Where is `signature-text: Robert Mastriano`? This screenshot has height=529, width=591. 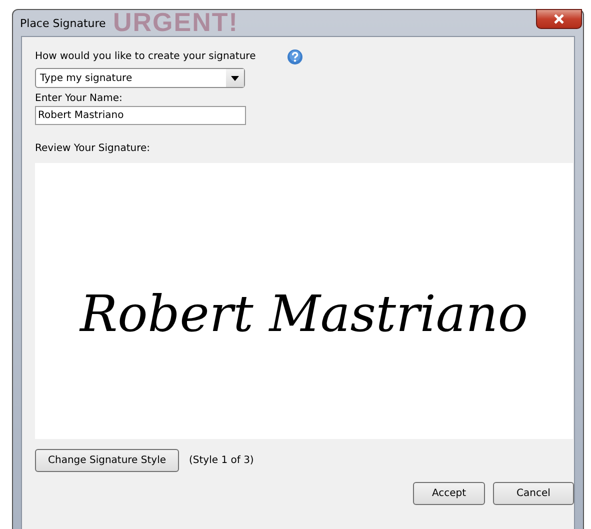 signature-text: Robert Mastriano is located at coordinates (304, 314).